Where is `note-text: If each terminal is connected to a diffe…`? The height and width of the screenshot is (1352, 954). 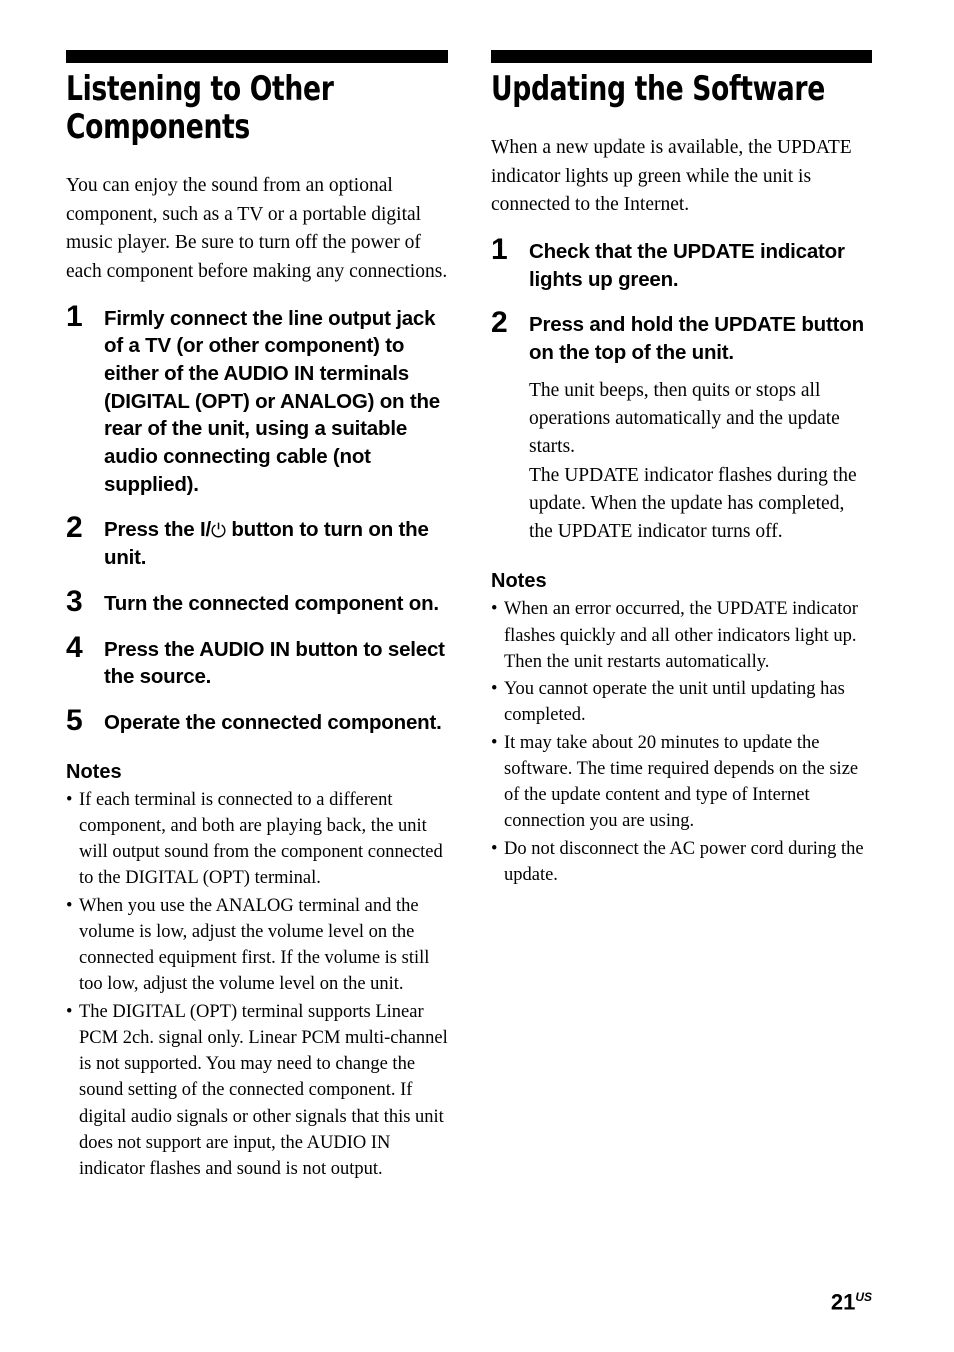
note-text: If each terminal is connected to a diffe… is located at coordinates (261, 839).